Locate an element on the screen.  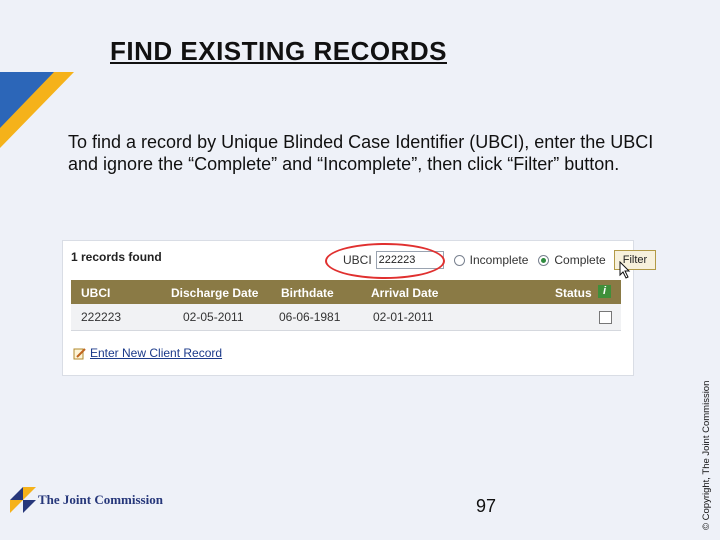
copyright-notice: © Copyright, The Joint Commission is located at coordinates (706, 455).